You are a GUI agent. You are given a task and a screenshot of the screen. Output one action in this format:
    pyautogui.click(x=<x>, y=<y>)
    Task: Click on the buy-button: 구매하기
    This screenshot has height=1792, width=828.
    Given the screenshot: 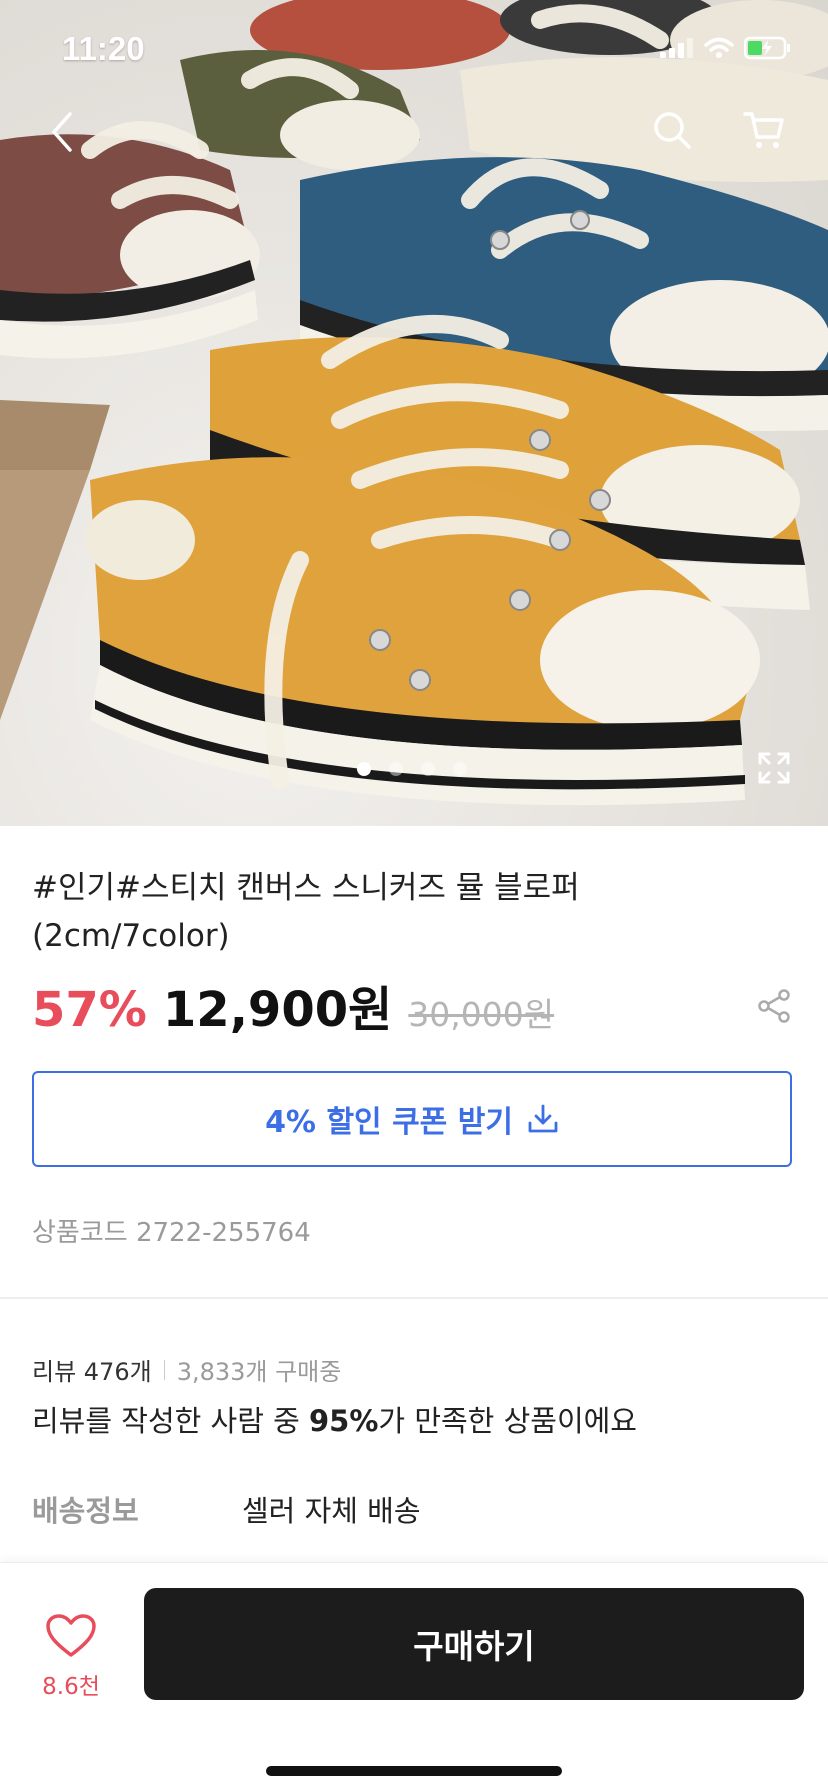 What is the action you would take?
    pyautogui.click(x=474, y=1644)
    